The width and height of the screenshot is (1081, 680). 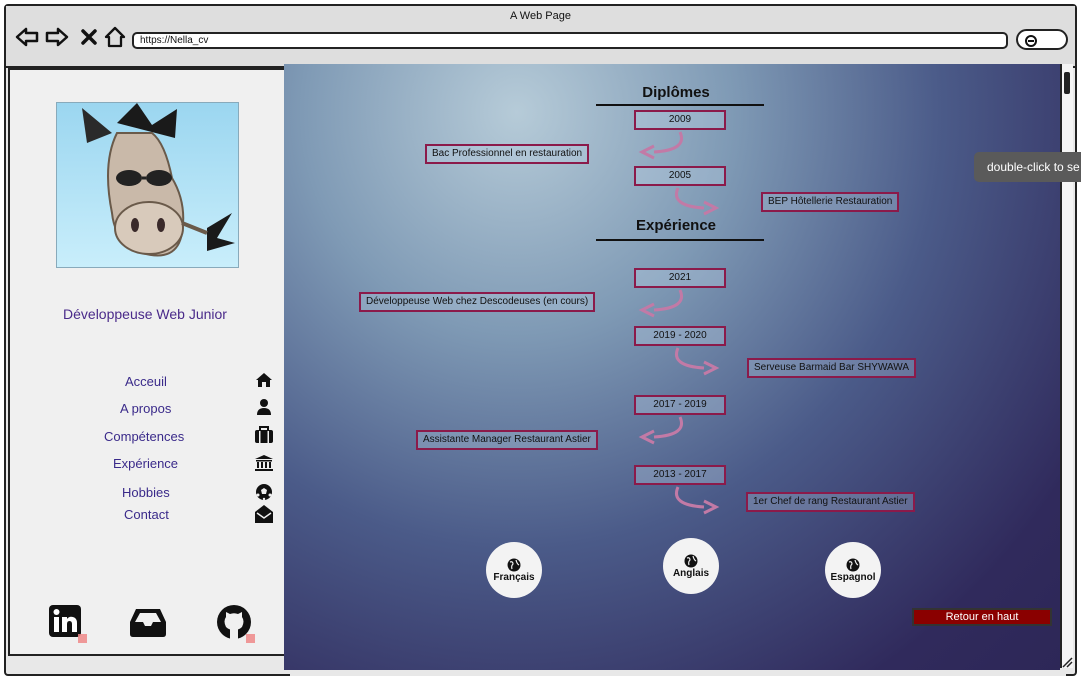 I want to click on language-anglais: Anglais, so click(x=691, y=566).